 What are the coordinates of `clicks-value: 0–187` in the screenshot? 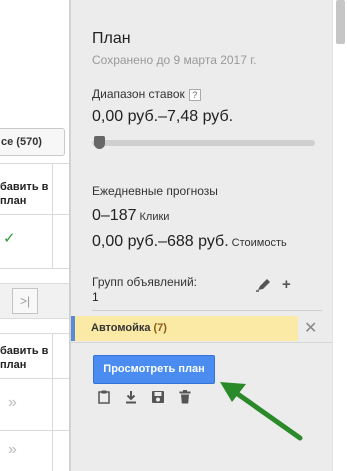 It's located at (114, 215).